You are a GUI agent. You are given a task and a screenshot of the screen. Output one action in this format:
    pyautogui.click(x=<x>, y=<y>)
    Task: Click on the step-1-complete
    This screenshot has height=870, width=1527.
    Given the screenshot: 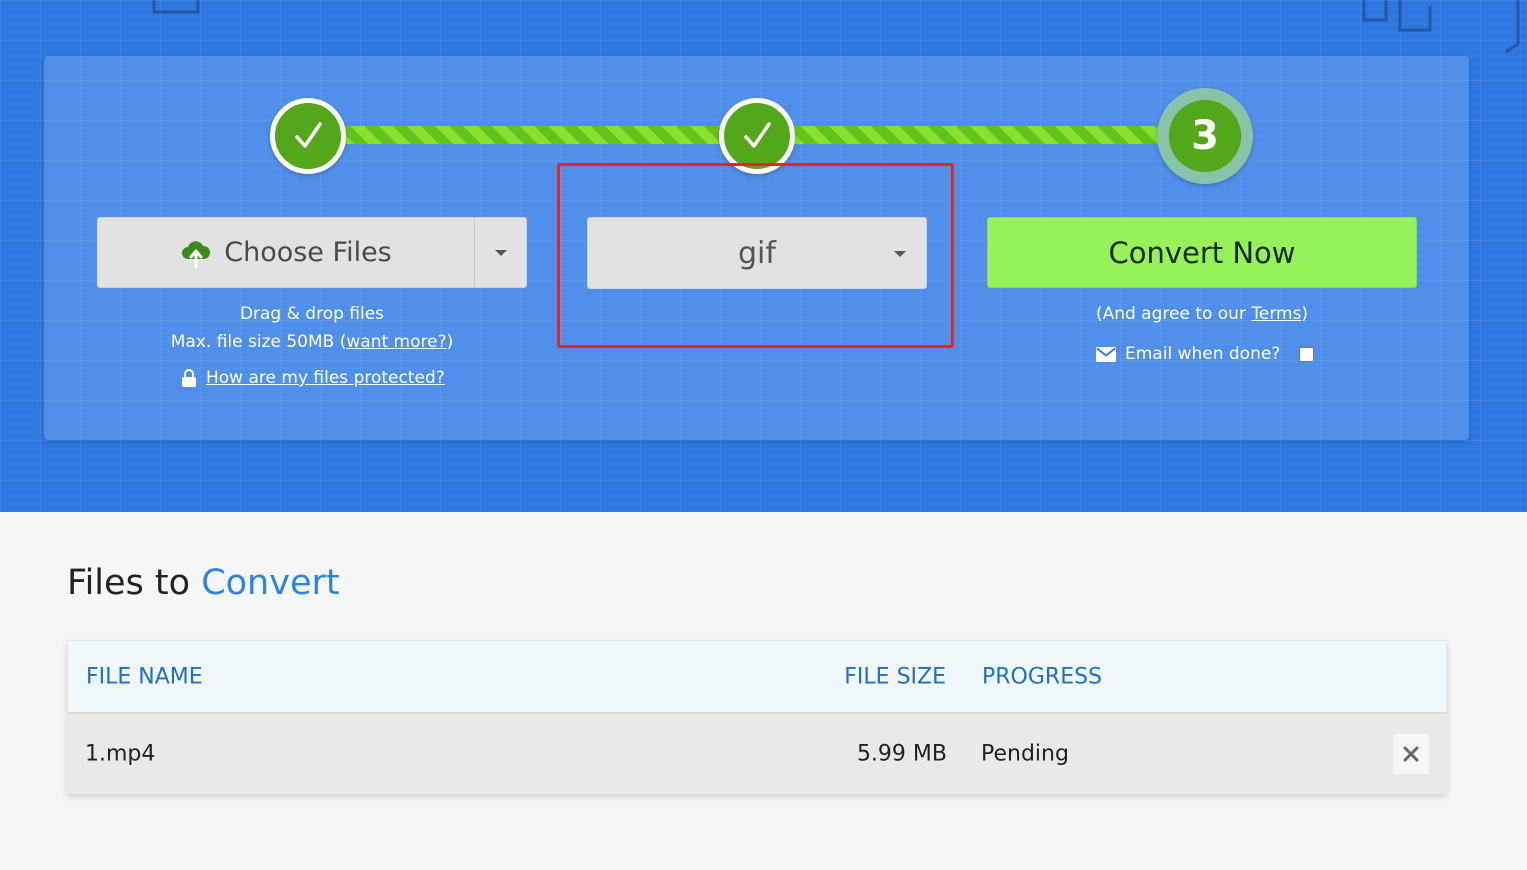 What is the action you would take?
    pyautogui.click(x=308, y=136)
    